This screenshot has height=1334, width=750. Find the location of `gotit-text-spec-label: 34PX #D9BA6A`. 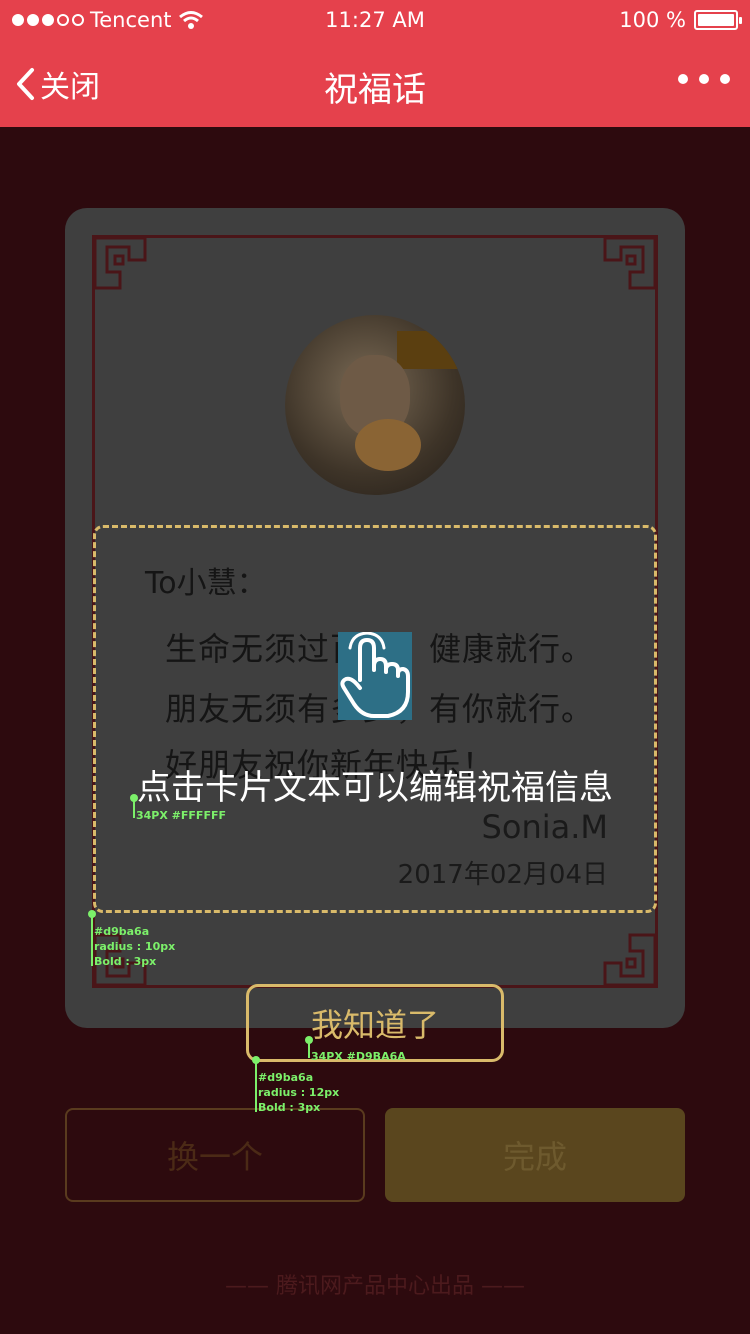

gotit-text-spec-label: 34PX #D9BA6A is located at coordinates (358, 1056).